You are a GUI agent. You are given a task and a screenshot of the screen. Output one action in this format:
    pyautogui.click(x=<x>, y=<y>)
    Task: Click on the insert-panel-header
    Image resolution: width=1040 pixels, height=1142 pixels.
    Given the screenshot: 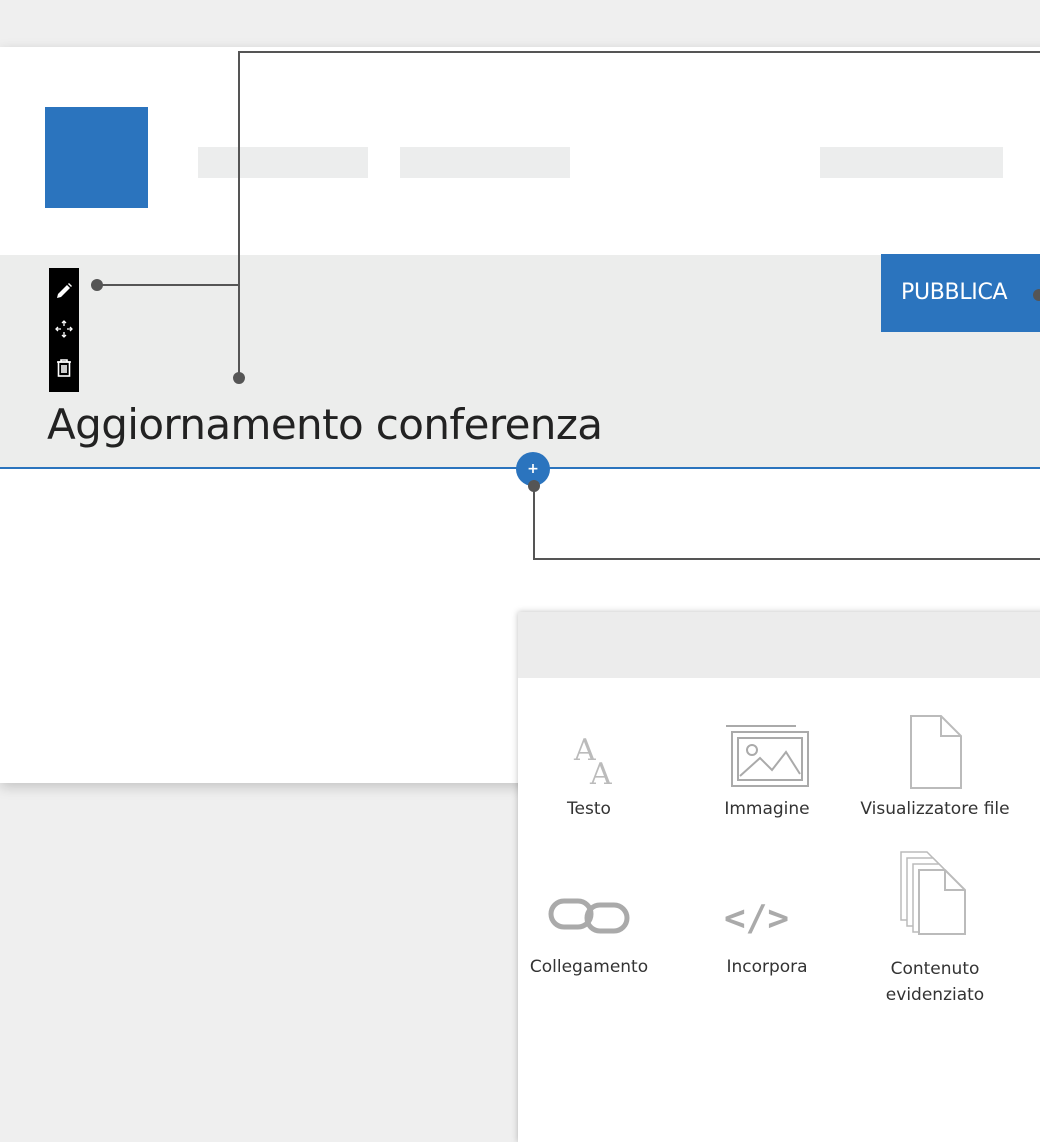 What is the action you would take?
    pyautogui.click(x=779, y=645)
    